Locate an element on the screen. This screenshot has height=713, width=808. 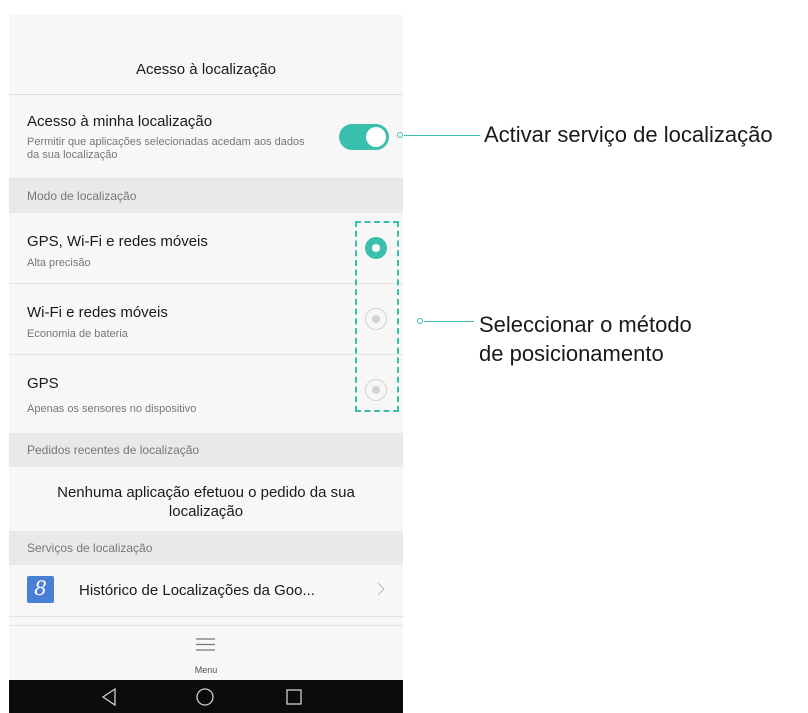
bottom-menu-bar: Menu is located at coordinates (206, 652).